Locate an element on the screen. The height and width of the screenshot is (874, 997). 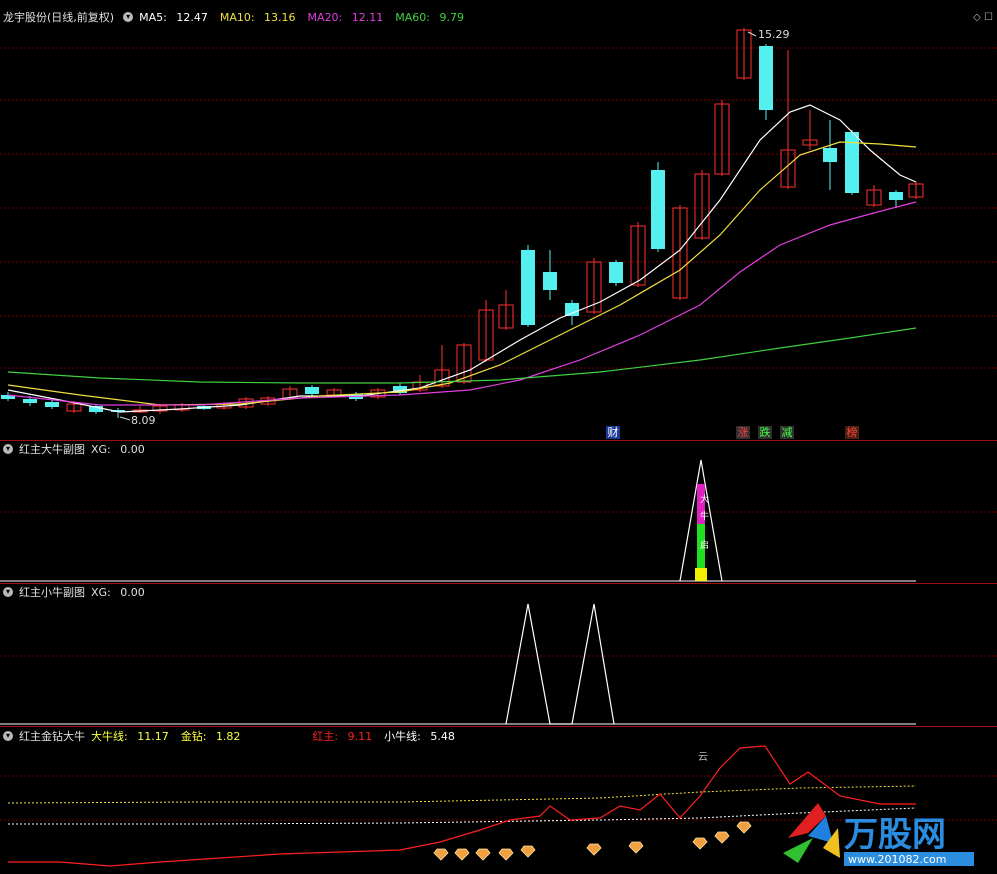
event-tag-jian: 减 is located at coordinates (787, 432).